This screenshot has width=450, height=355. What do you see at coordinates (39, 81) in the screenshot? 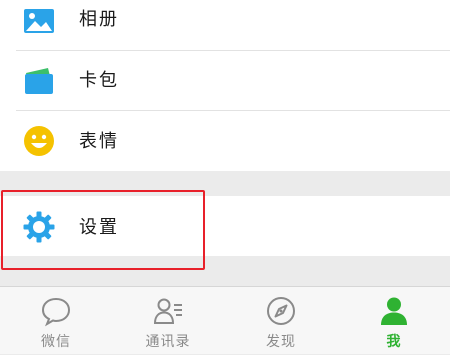
I see `card-wallet-icon` at bounding box center [39, 81].